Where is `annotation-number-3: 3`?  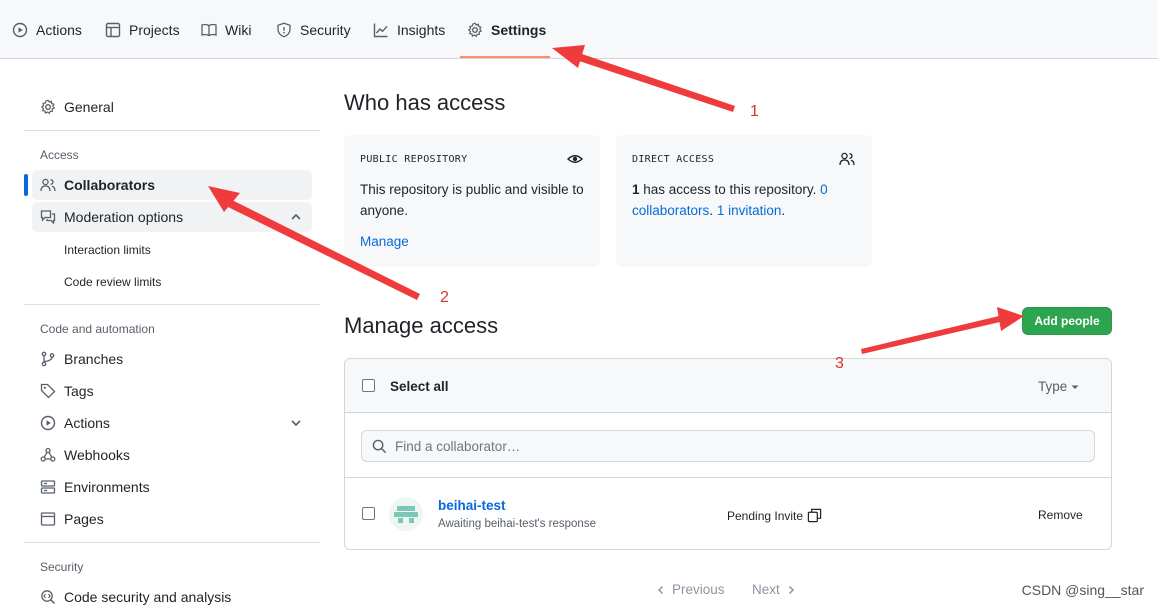 annotation-number-3: 3 is located at coordinates (839, 363).